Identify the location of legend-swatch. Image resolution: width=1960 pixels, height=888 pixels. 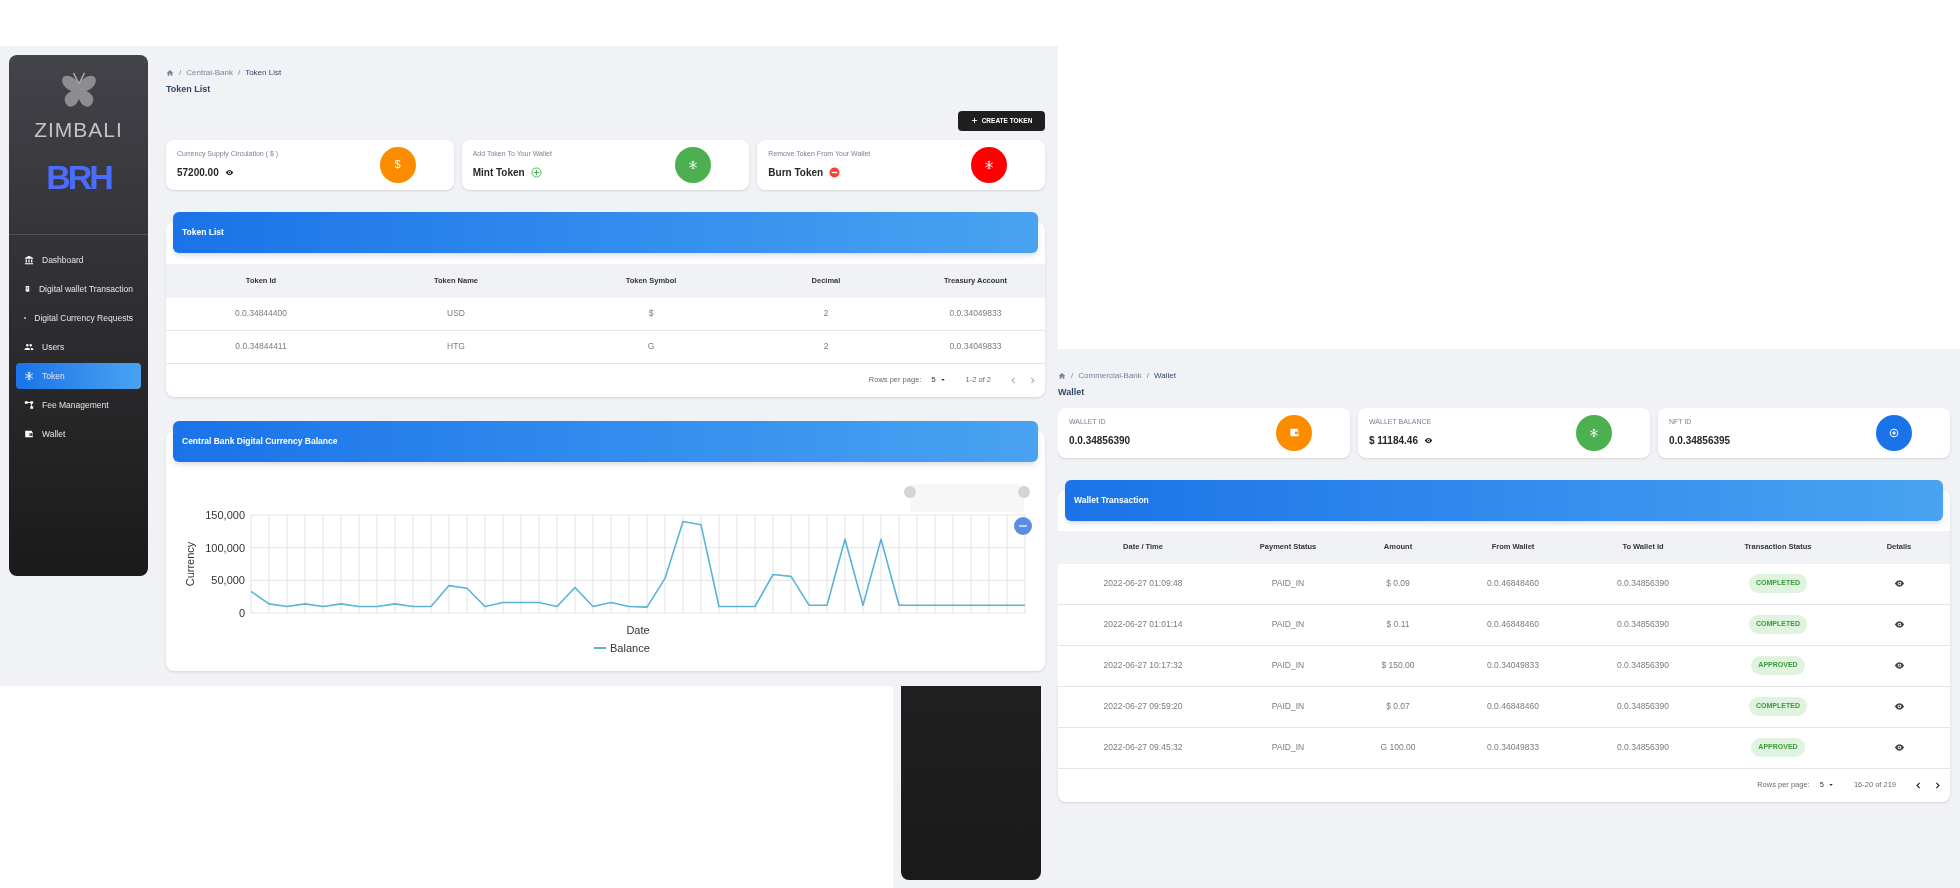
(600, 647).